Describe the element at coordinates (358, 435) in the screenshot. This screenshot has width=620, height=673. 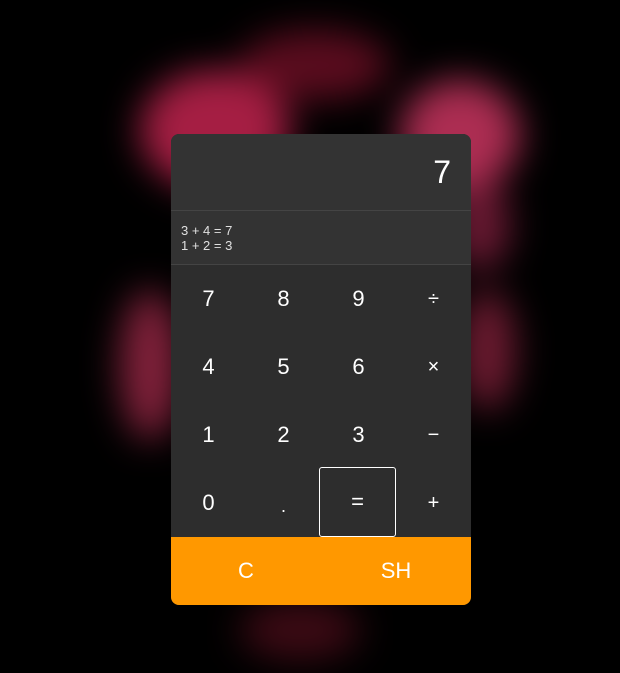
I see `key-3: 3` at that location.